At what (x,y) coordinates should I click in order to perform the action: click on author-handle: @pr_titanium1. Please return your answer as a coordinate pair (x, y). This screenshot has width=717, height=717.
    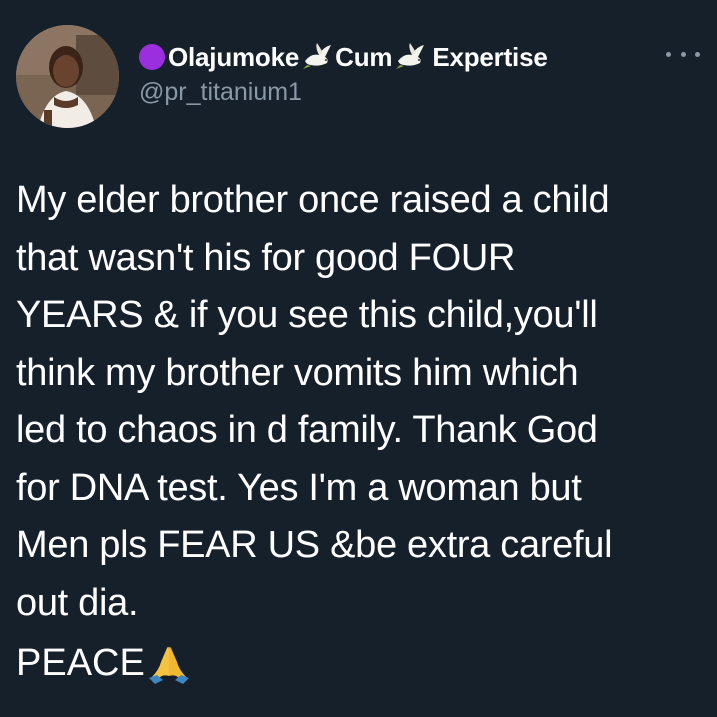
    Looking at the image, I should click on (220, 92).